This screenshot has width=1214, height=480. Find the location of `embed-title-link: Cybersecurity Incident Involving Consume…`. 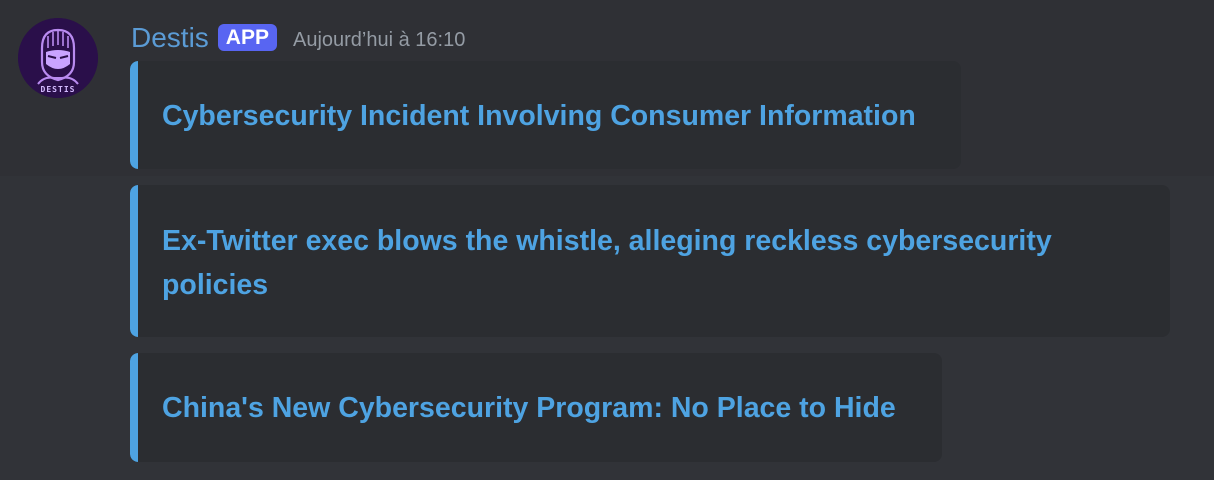

embed-title-link: Cybersecurity Incident Involving Consume… is located at coordinates (547, 116).